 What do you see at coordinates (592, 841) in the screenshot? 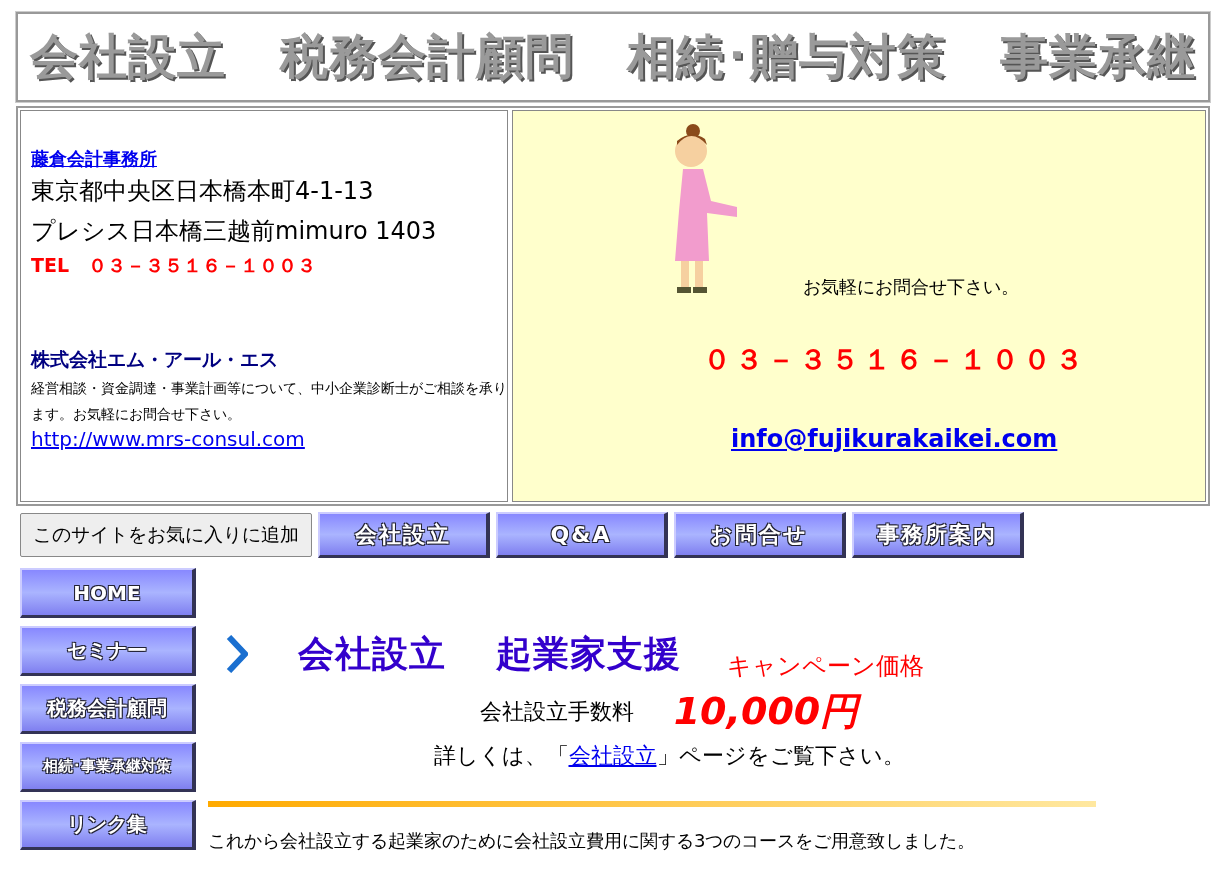
I see `intro-text: これから会社設立する起業家のために会社設立費用に関する3つのコースをご用意致しました。` at bounding box center [592, 841].